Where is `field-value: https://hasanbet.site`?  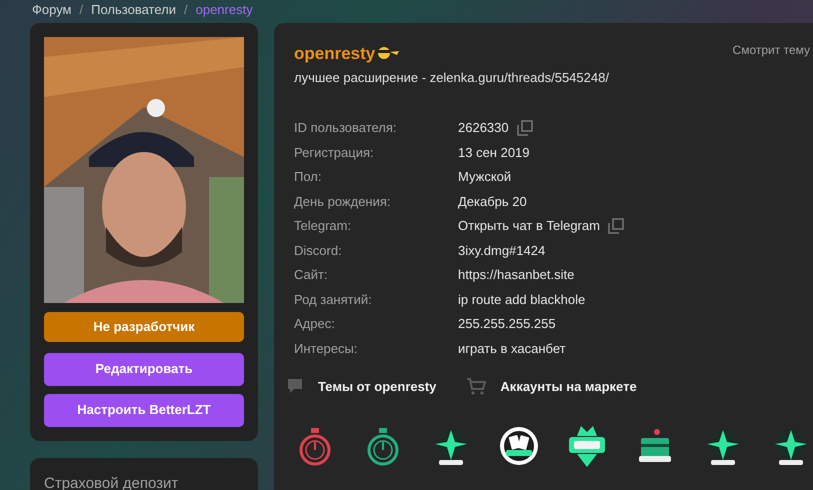 field-value: https://hasanbet.site is located at coordinates (516, 275).